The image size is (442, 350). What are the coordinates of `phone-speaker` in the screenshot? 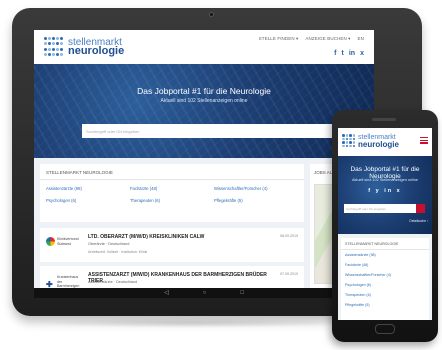 It's located at (384, 119).